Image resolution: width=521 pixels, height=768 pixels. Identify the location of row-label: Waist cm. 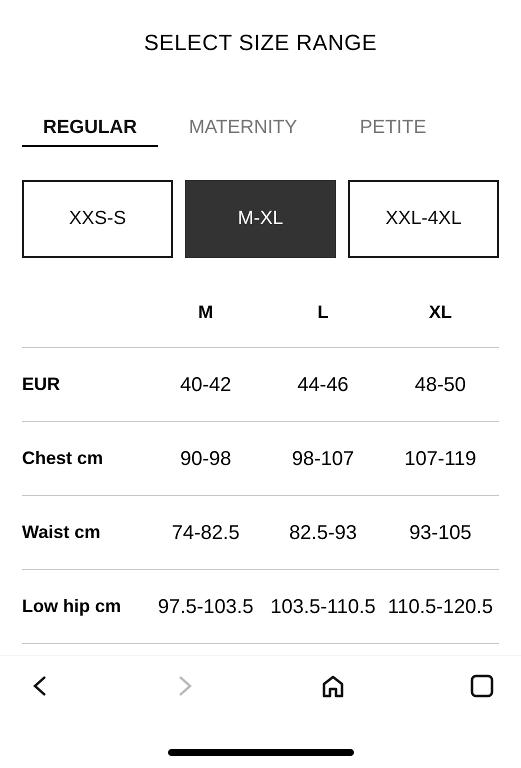
(62, 532).